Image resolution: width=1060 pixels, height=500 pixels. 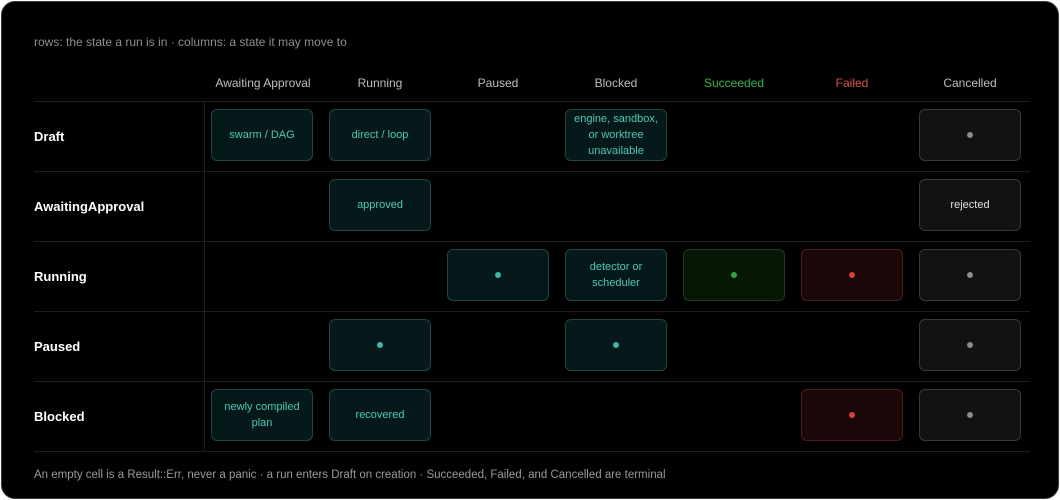 I want to click on grid-divider, so click(x=532, y=451).